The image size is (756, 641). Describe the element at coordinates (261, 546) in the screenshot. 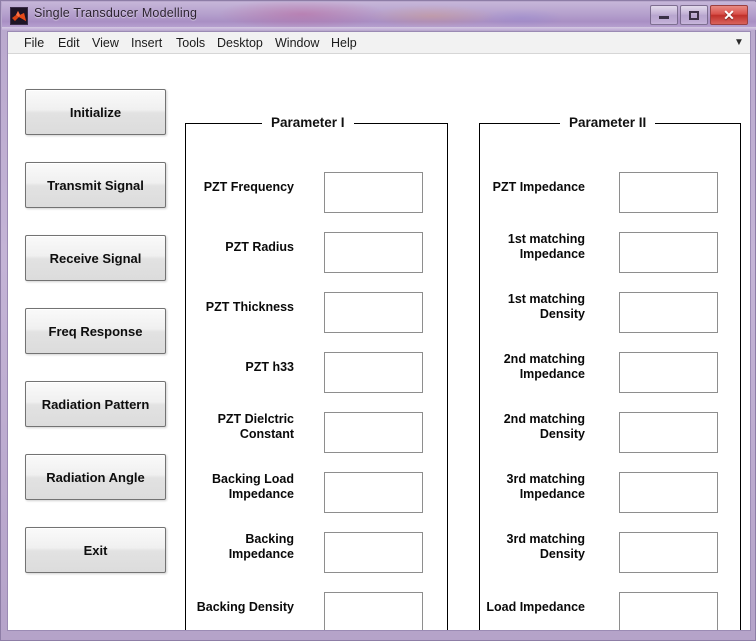

I see `backing-impedance-label: Backing Impedance` at that location.